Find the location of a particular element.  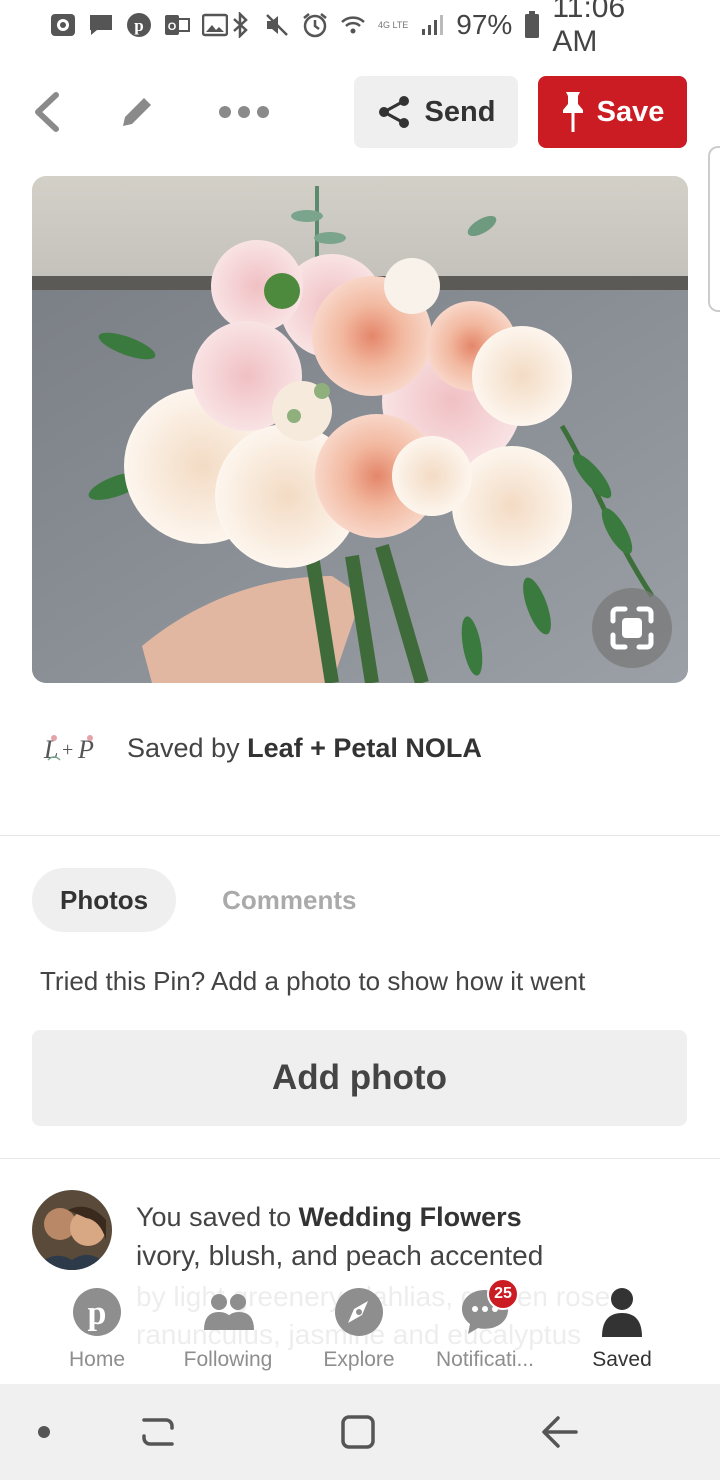

people-icon is located at coordinates (228, 1312).